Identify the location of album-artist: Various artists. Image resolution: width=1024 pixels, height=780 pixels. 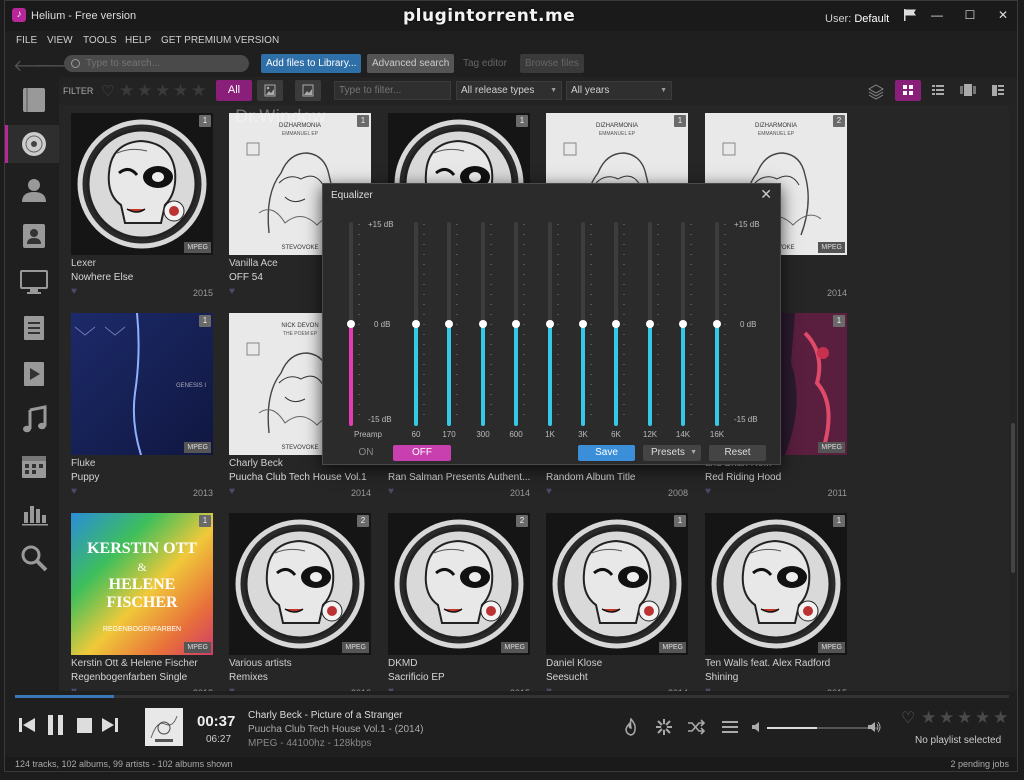
(300, 663).